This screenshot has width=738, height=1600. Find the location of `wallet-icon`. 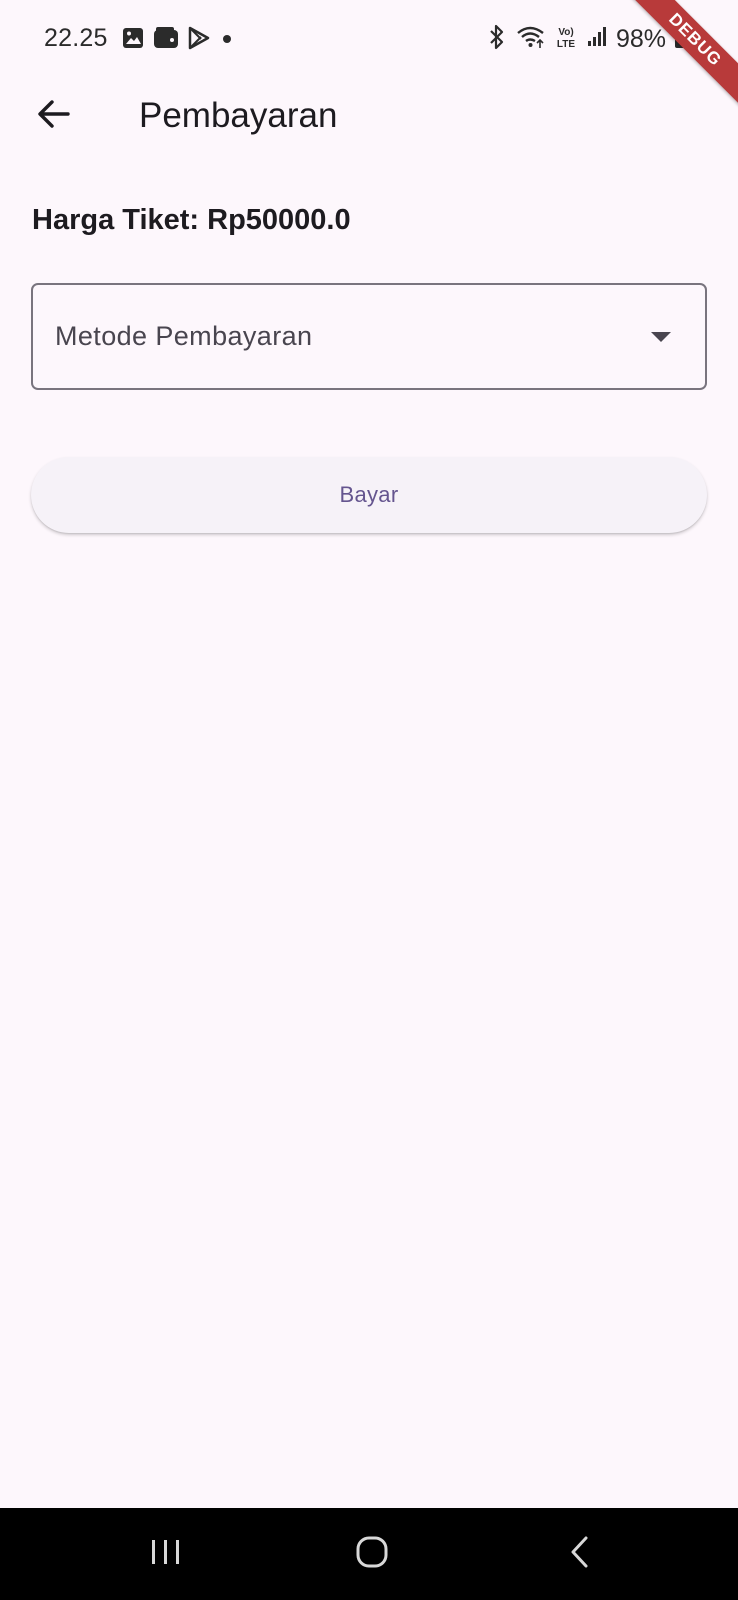

wallet-icon is located at coordinates (166, 38).